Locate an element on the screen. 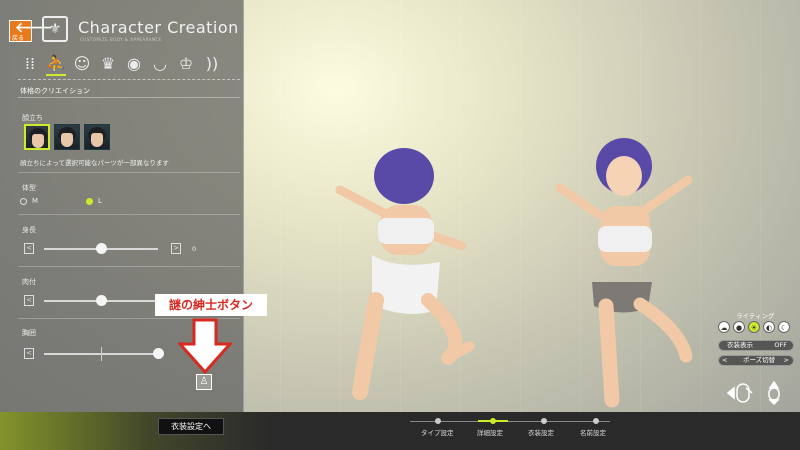  light-preset-5-icon: ☾ is located at coordinates (784, 327).